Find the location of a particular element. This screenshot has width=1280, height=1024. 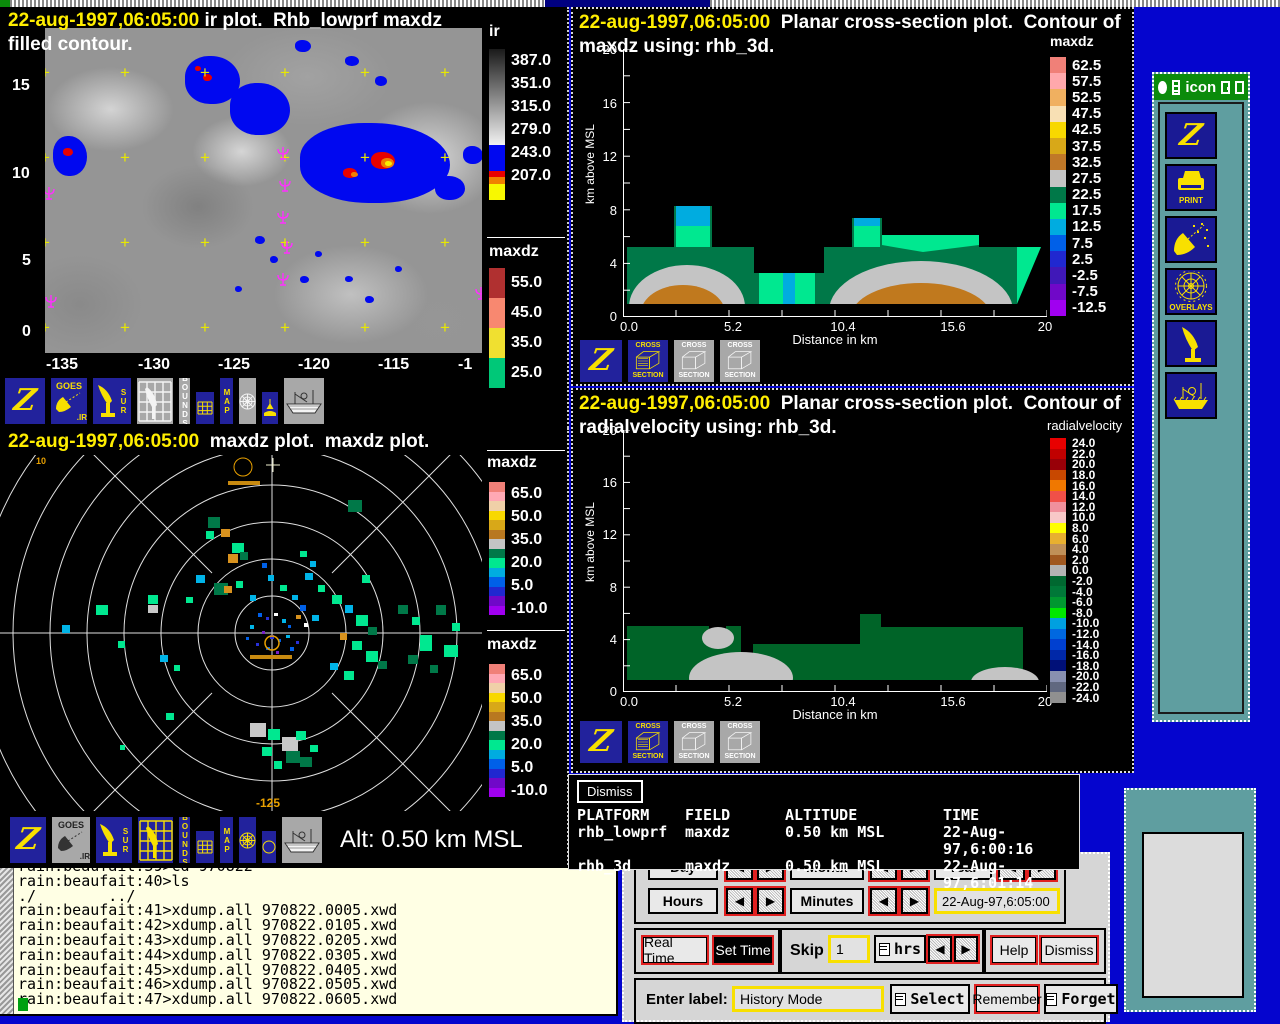

dismiss-button: Dismiss is located at coordinates (1069, 950).